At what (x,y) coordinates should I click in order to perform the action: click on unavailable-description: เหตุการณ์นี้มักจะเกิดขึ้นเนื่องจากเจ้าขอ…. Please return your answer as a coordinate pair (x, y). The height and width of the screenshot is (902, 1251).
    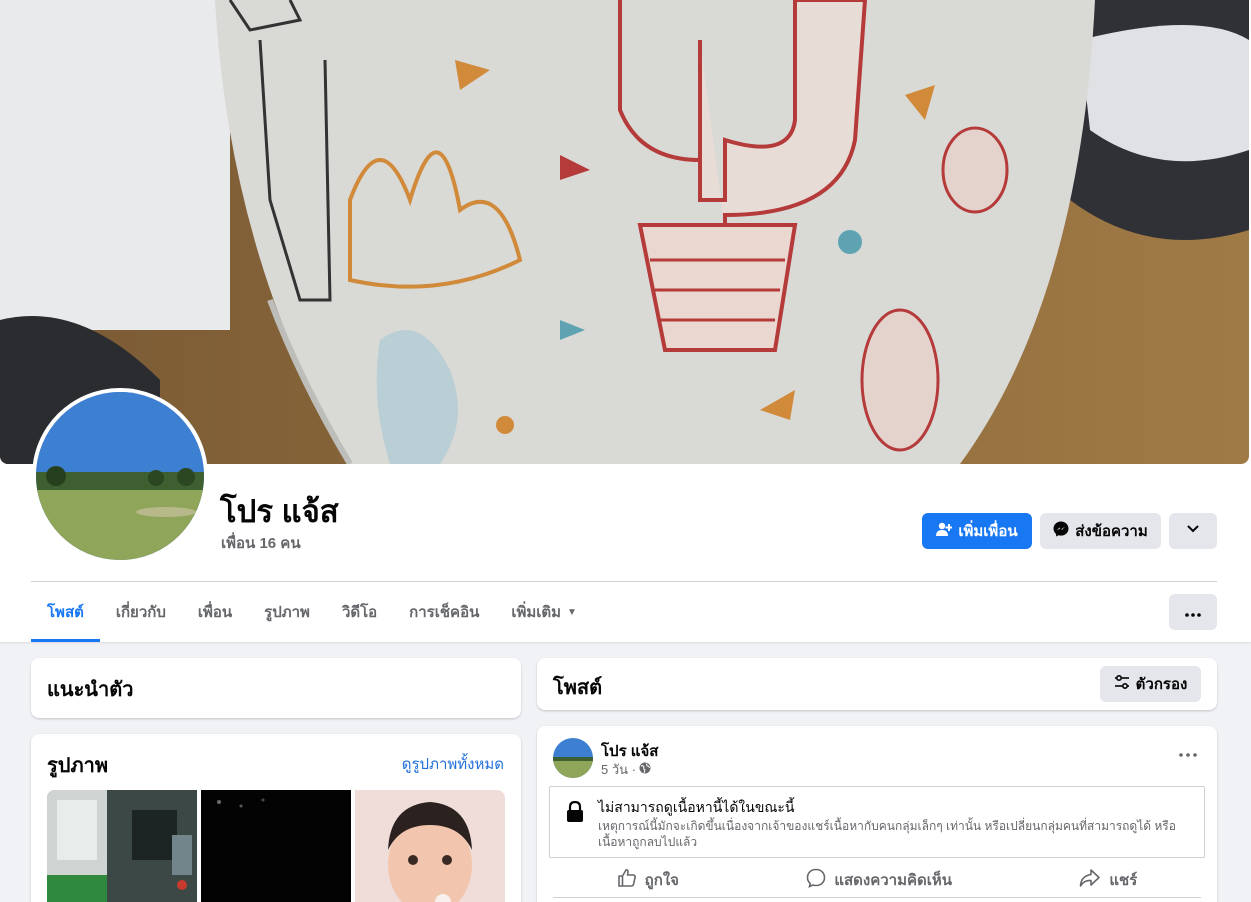
    Looking at the image, I should click on (887, 834).